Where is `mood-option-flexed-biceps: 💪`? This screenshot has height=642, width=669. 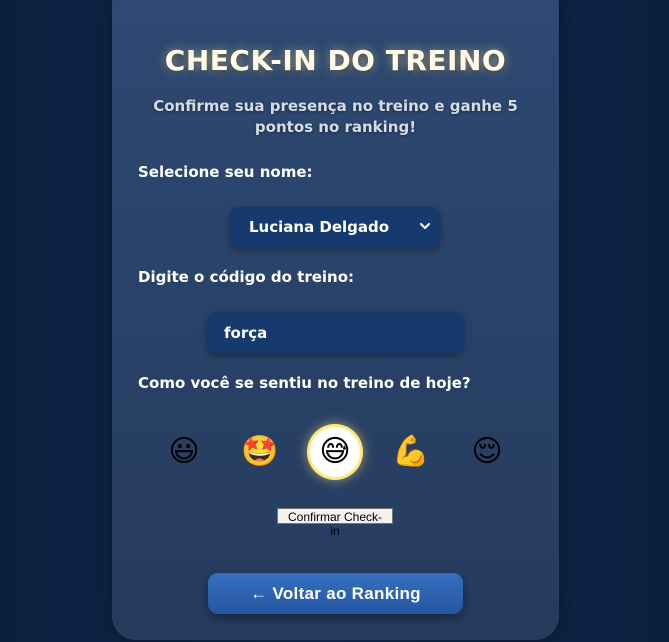
mood-option-flexed-biceps: 💪 is located at coordinates (411, 452).